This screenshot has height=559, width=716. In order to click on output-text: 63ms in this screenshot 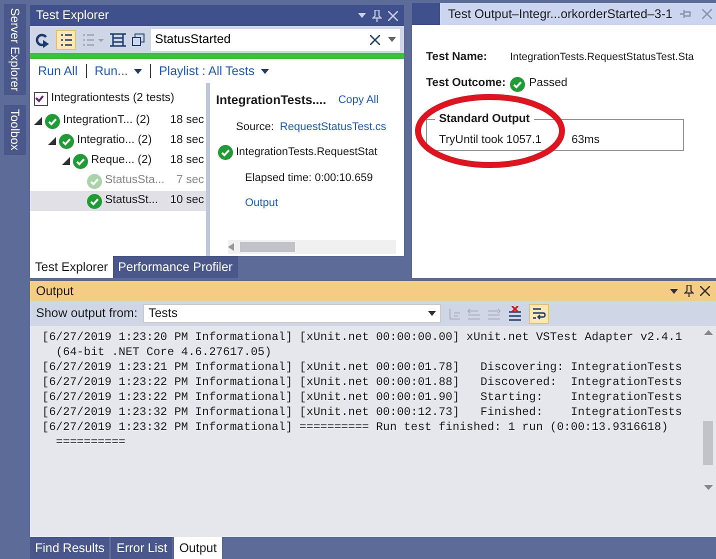, I will do `click(585, 140)`.